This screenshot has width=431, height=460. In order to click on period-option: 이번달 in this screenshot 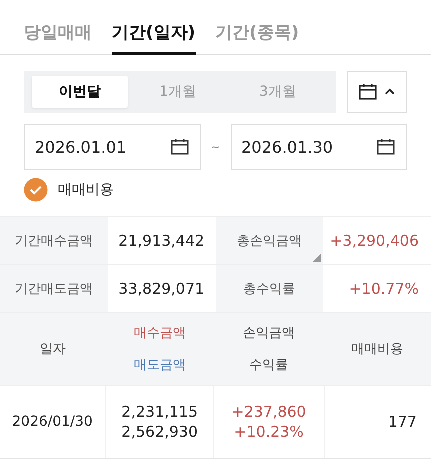, I will do `click(80, 92)`.